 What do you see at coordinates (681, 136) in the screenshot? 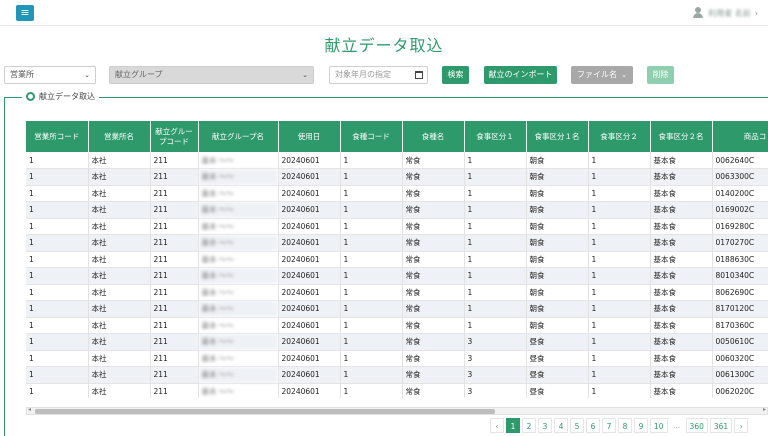
I see `column-header: 食事区分２名` at bounding box center [681, 136].